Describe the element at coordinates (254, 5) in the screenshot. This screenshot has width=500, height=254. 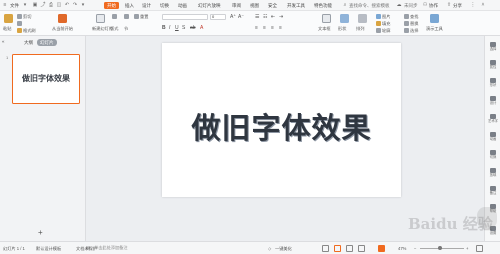
I see `tab-view: 视图` at that location.